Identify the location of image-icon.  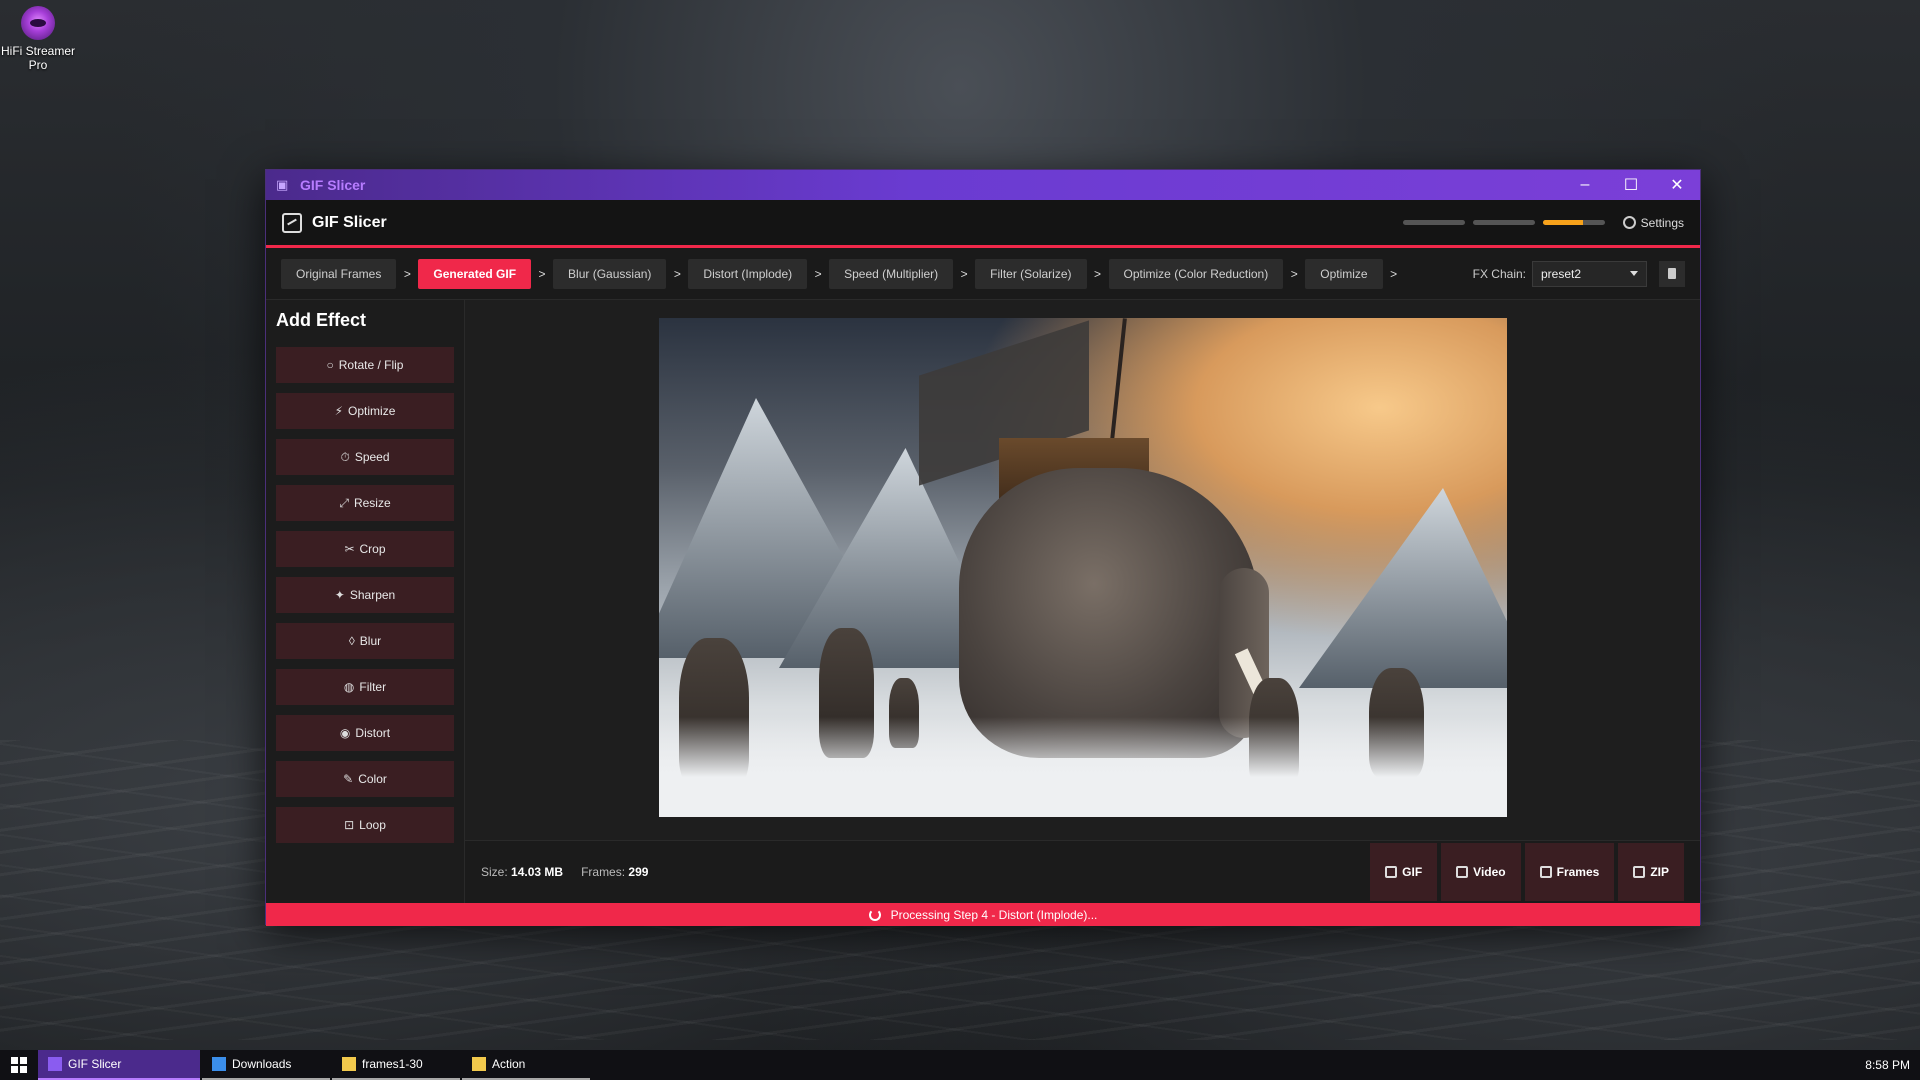
(1545, 872).